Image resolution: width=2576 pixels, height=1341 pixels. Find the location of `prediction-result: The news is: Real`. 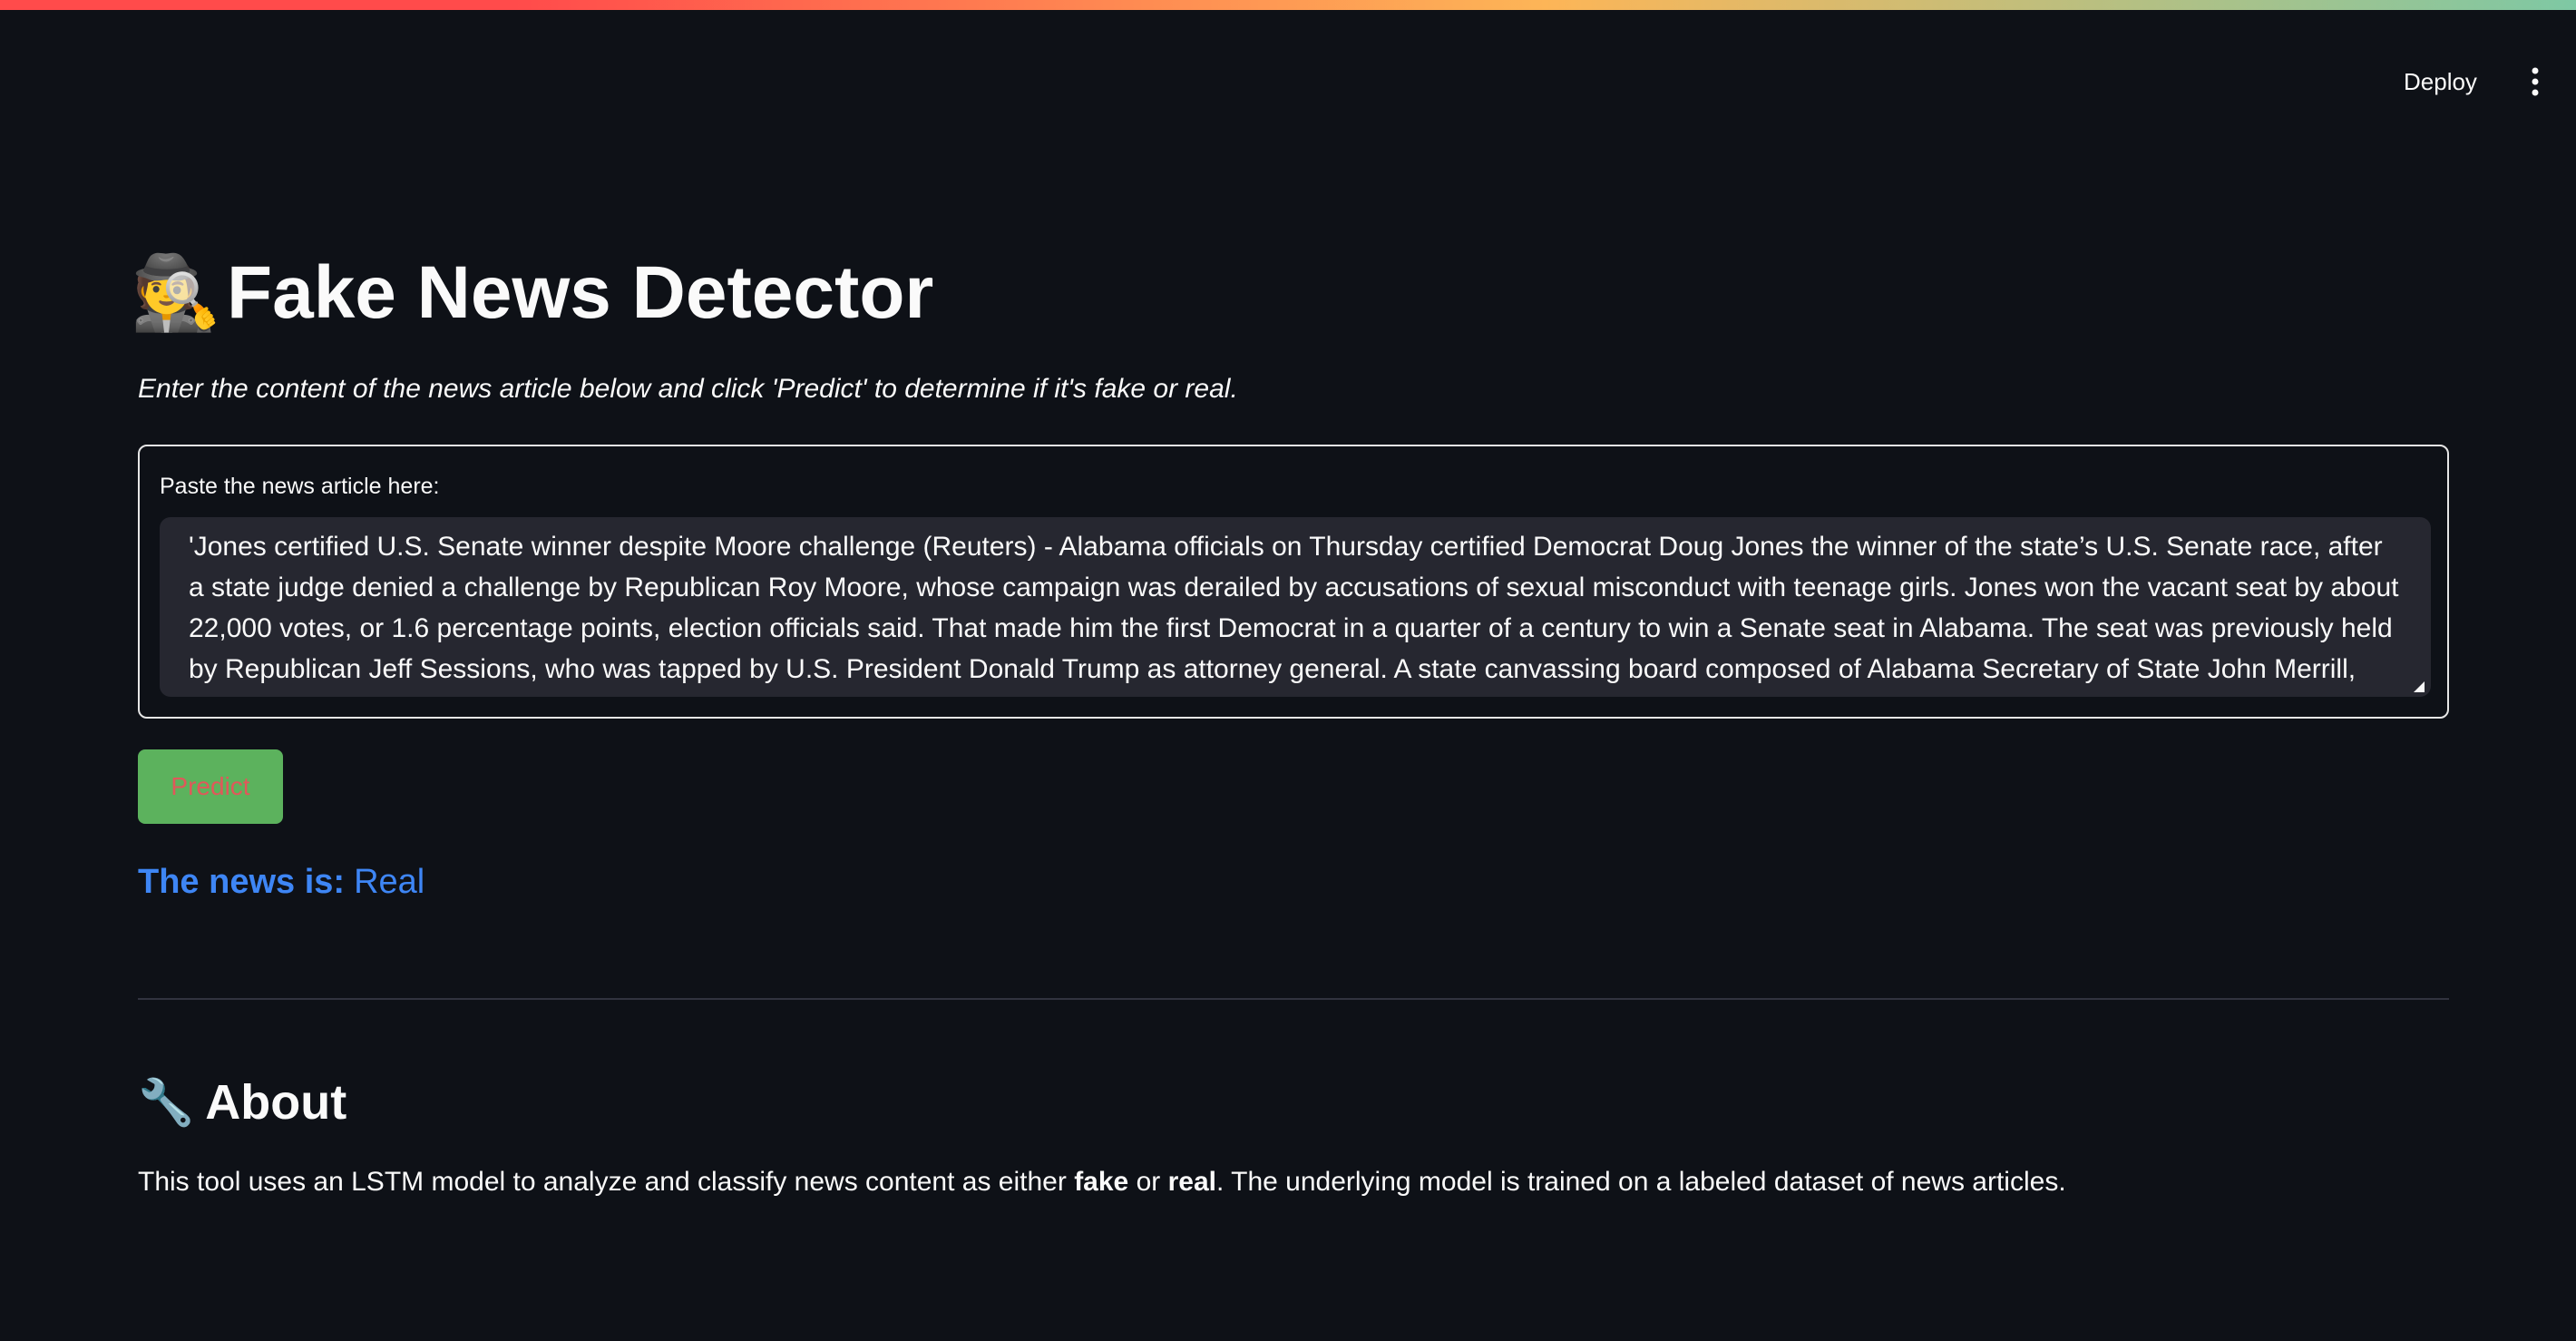

prediction-result: The news is: Real is located at coordinates (281, 881).